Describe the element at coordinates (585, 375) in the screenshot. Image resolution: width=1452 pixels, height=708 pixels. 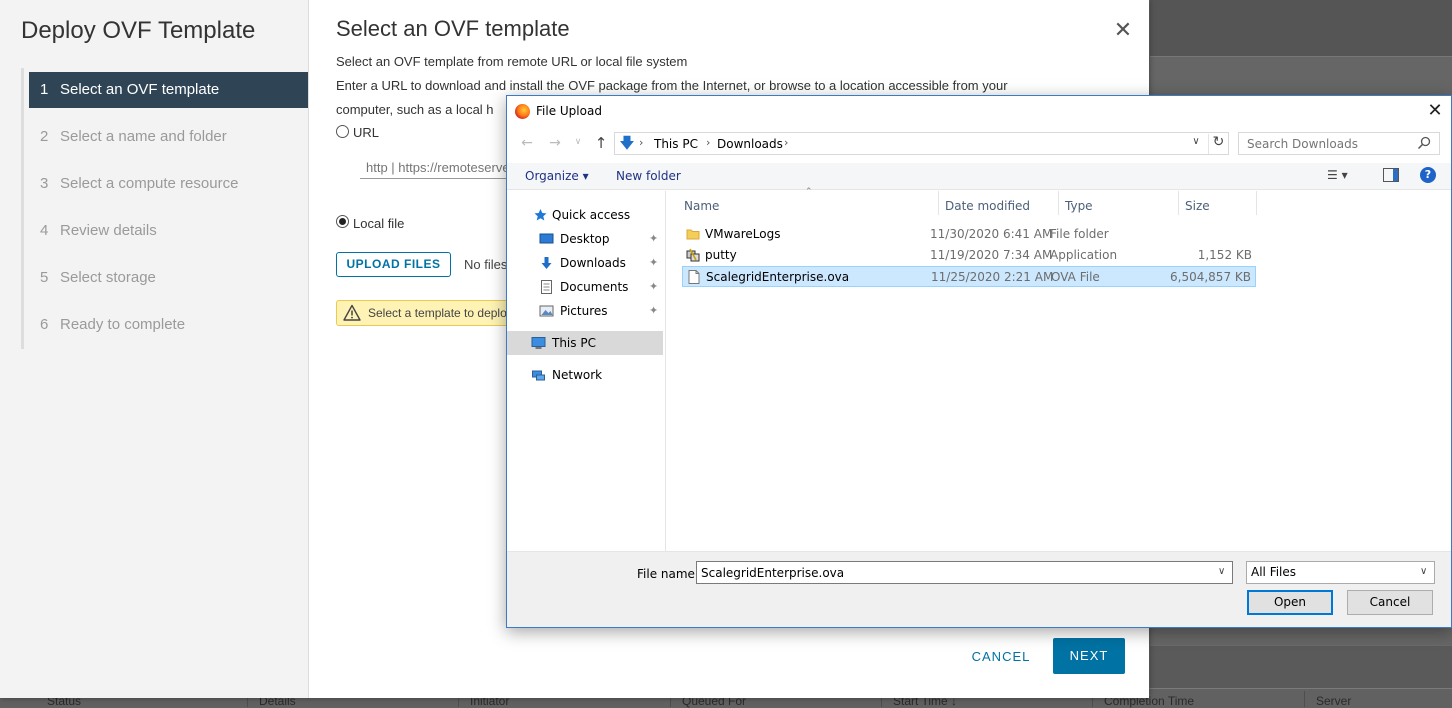
I see `nav-network: Network` at that location.